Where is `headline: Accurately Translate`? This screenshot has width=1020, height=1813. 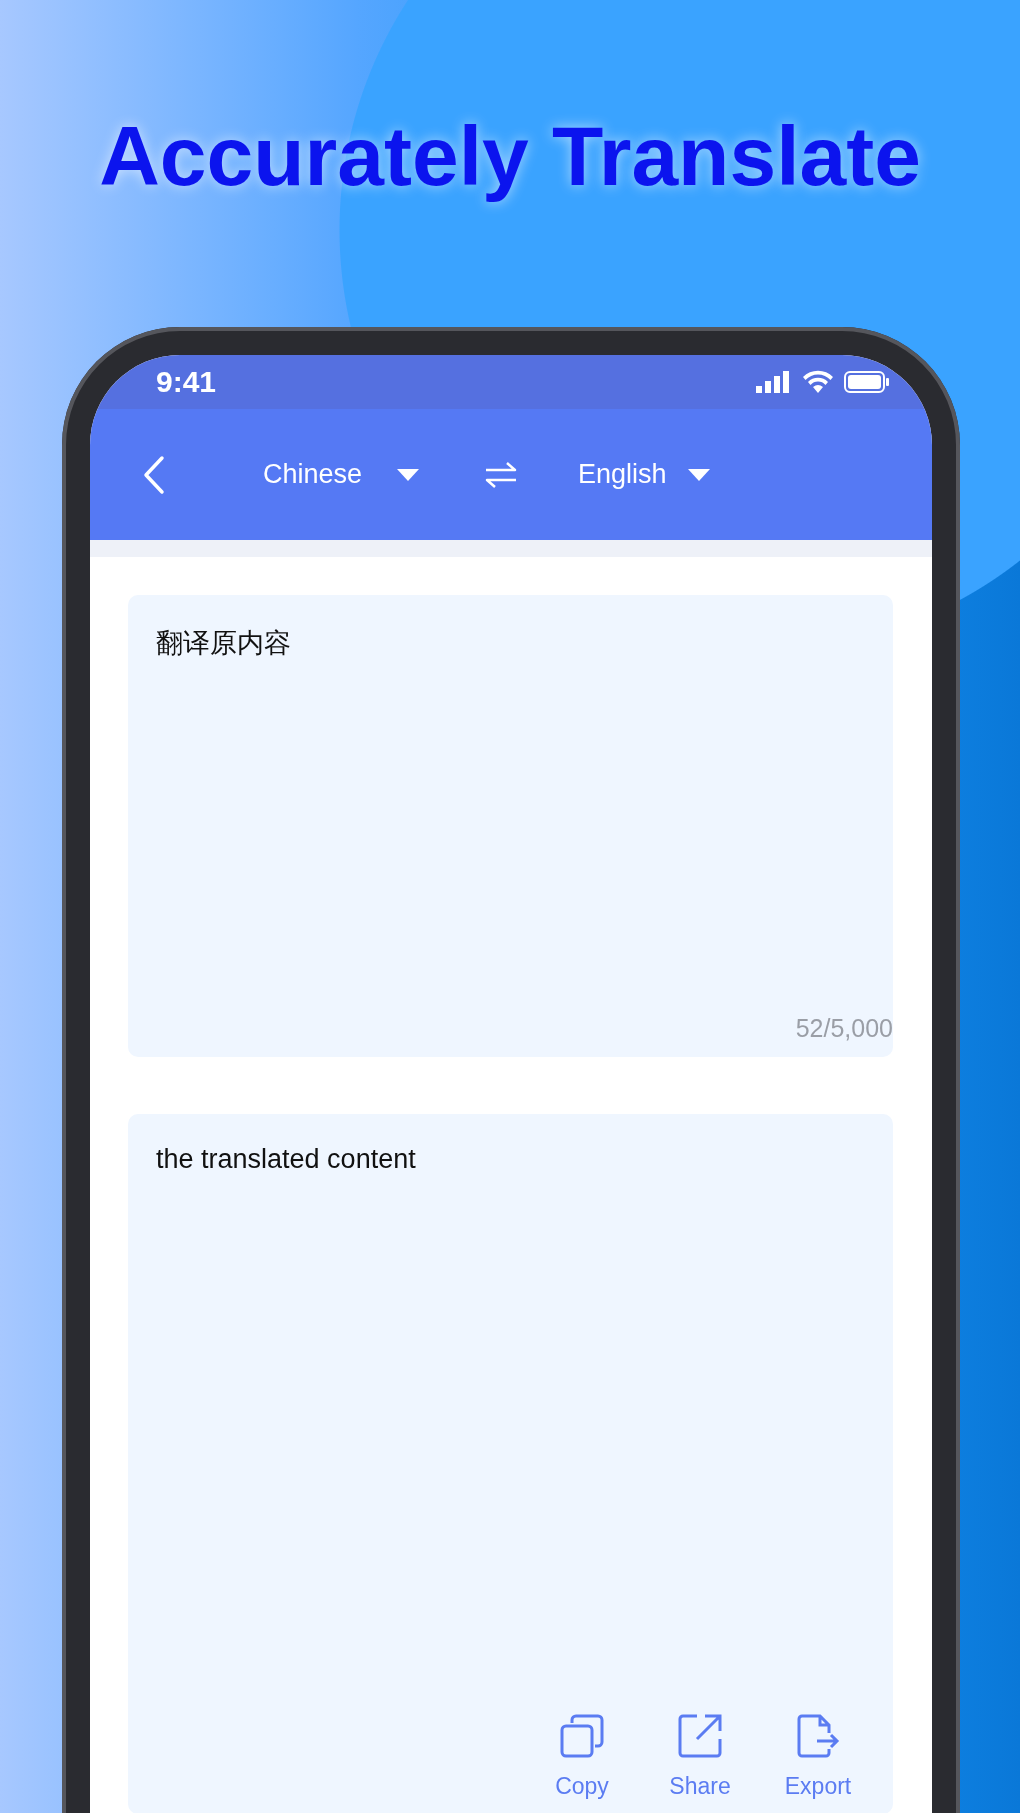 headline: Accurately Translate is located at coordinates (510, 156).